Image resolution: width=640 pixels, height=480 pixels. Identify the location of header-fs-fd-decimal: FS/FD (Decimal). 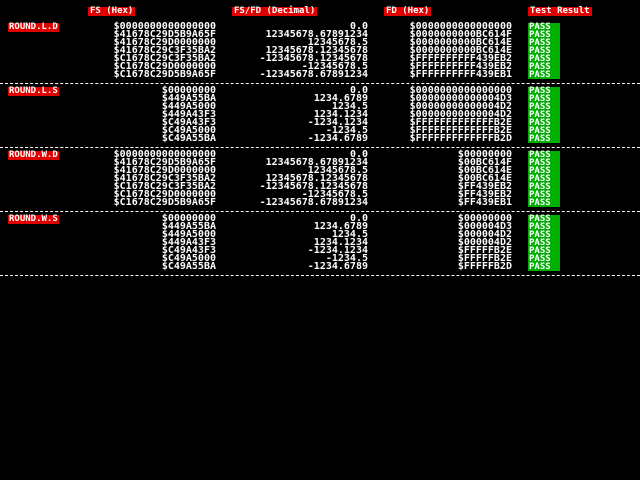
(275, 11).